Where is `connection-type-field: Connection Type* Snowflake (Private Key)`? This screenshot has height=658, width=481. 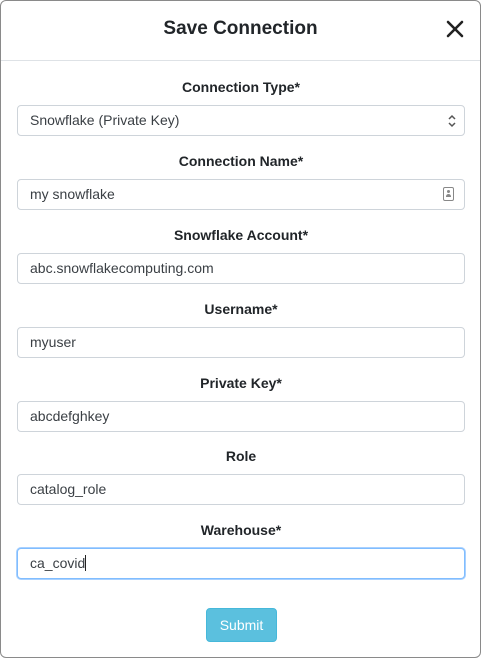 connection-type-field: Connection Type* Snowflake (Private Key) is located at coordinates (241, 107).